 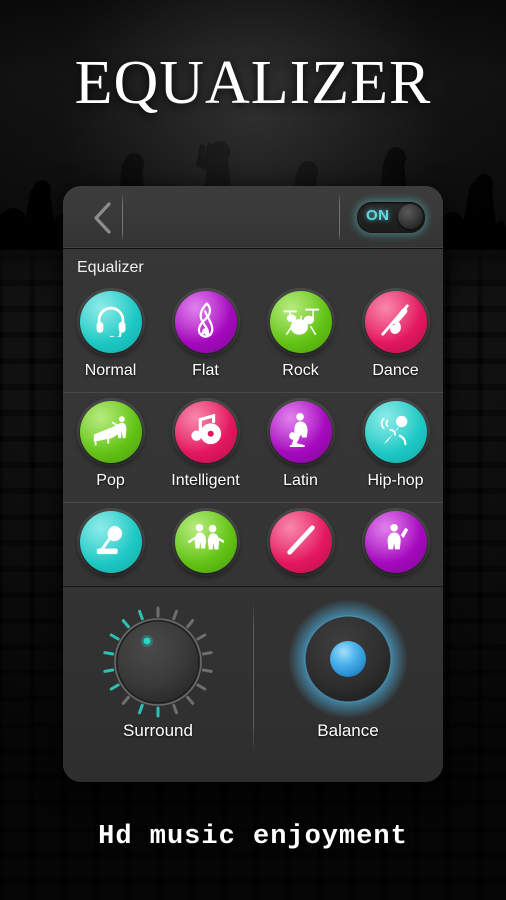 What do you see at coordinates (110, 370) in the screenshot?
I see `preset-label: Normal` at bounding box center [110, 370].